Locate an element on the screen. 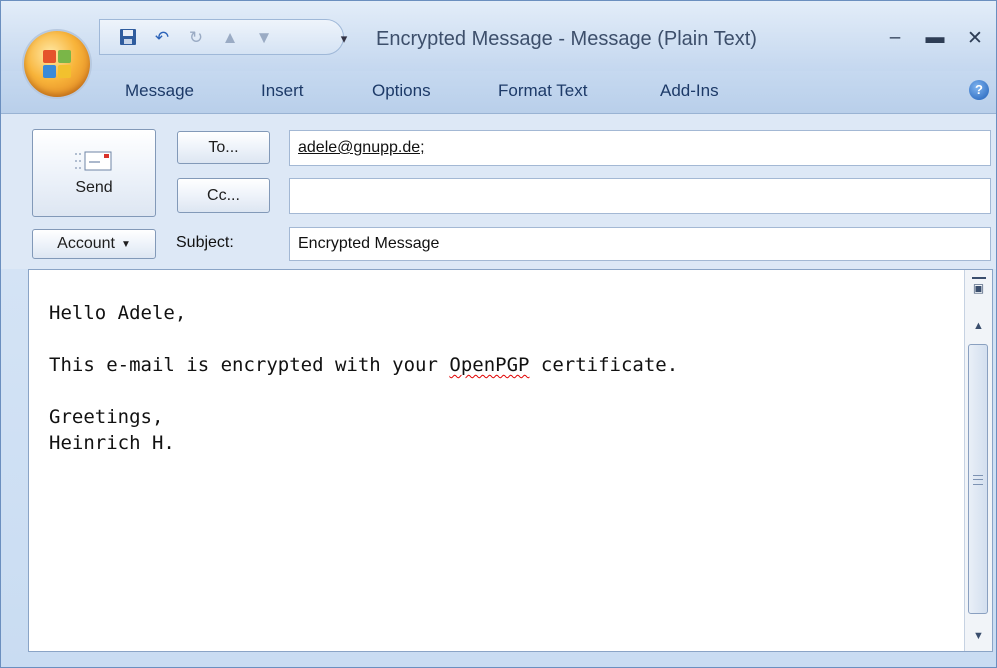 This screenshot has width=997, height=668. scroll-down-icon: ▼ is located at coordinates (978, 636).